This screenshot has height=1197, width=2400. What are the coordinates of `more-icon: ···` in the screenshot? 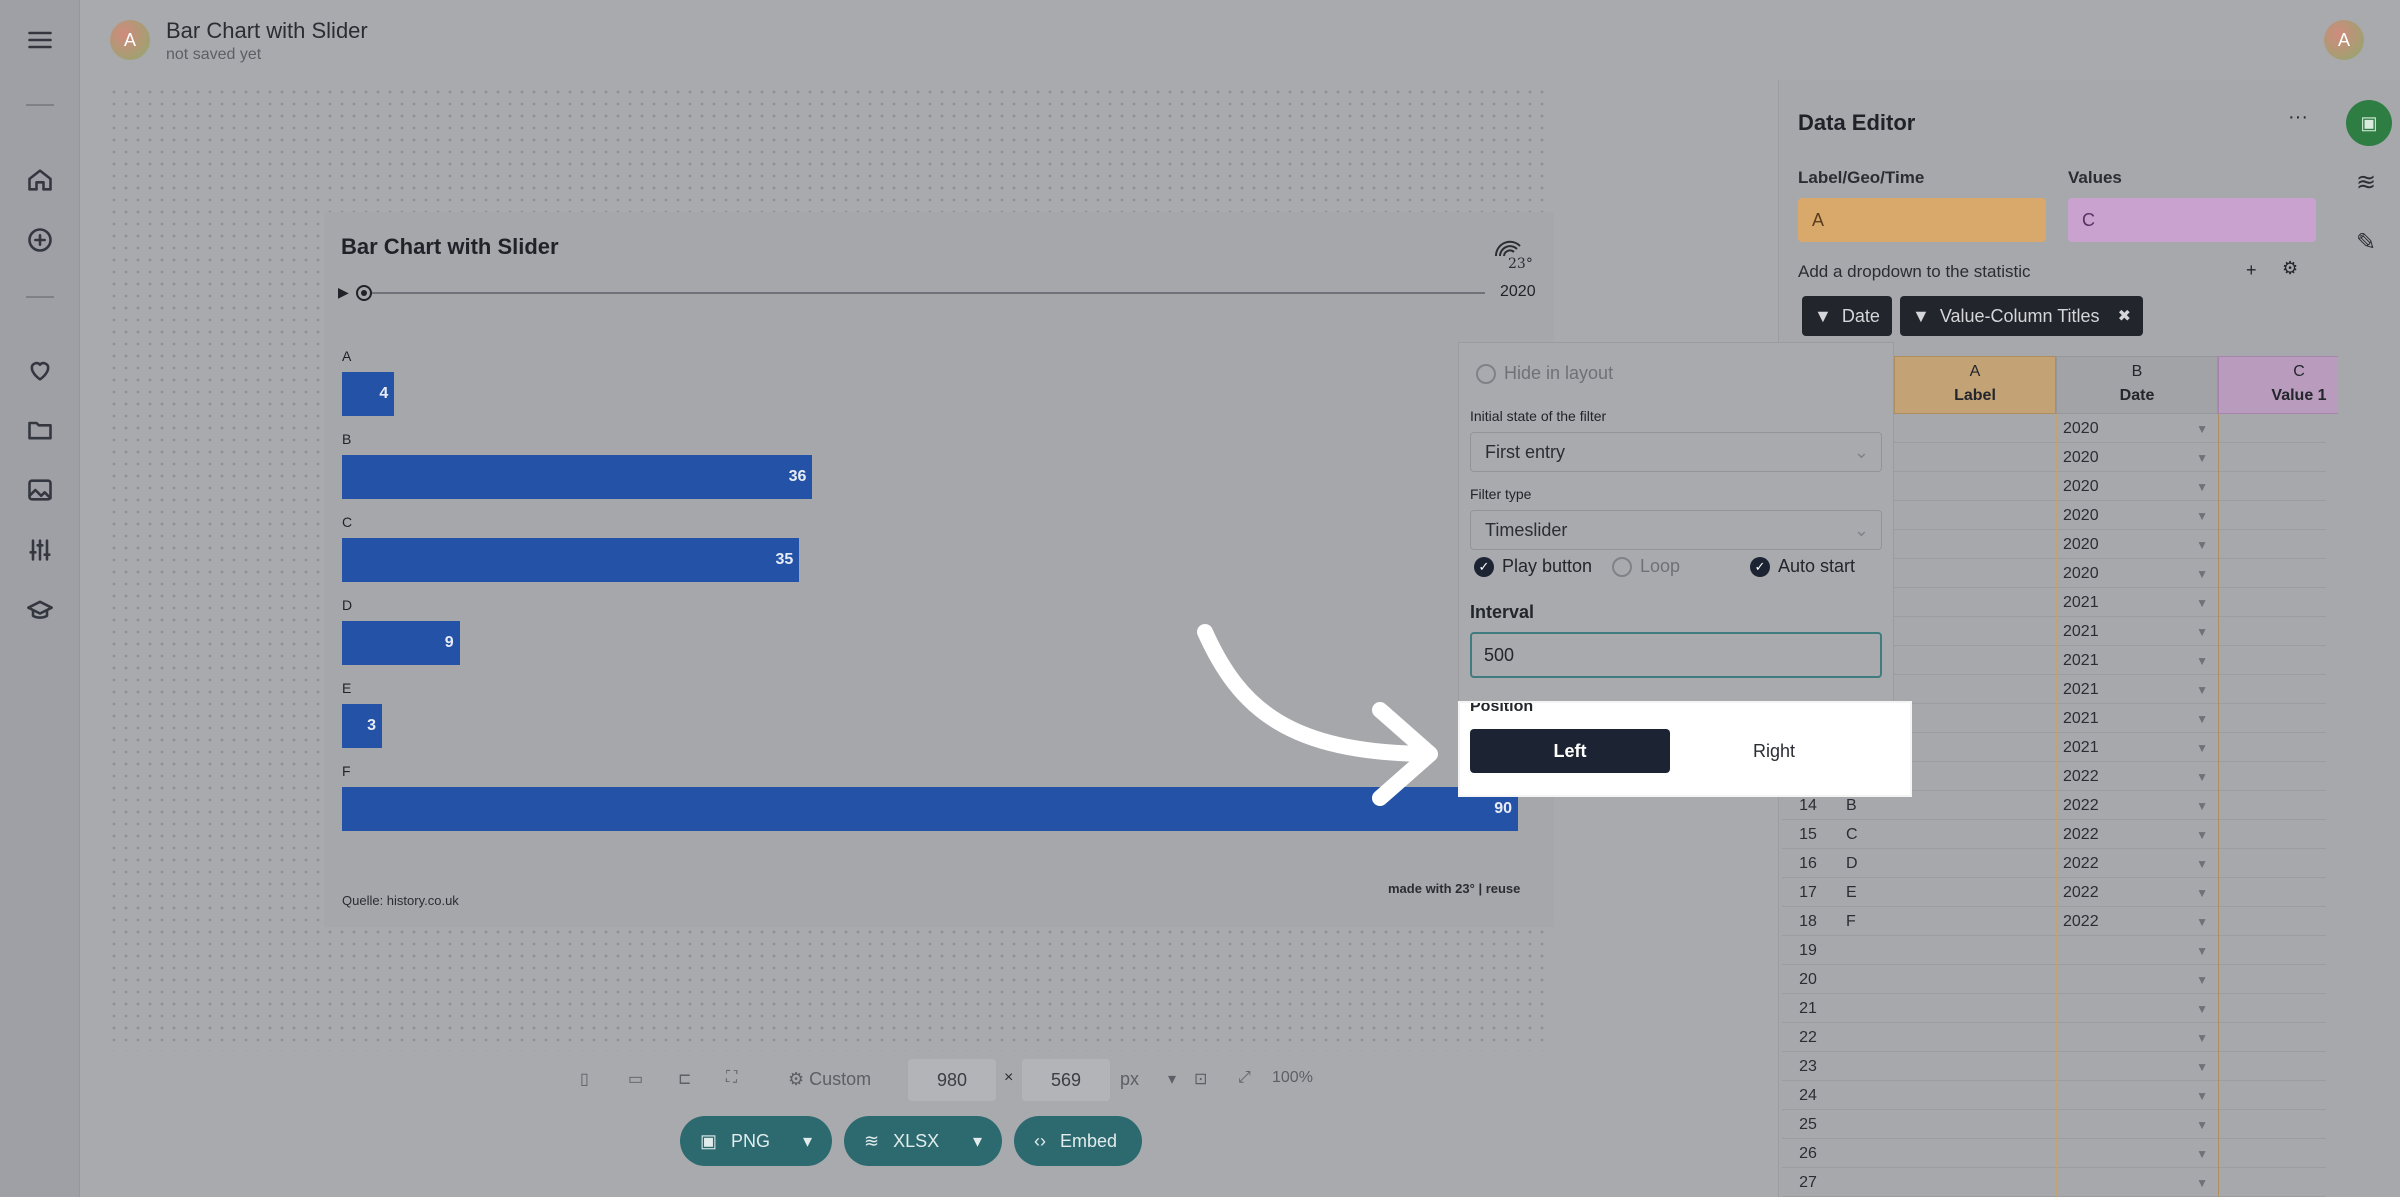 It's located at (2298, 117).